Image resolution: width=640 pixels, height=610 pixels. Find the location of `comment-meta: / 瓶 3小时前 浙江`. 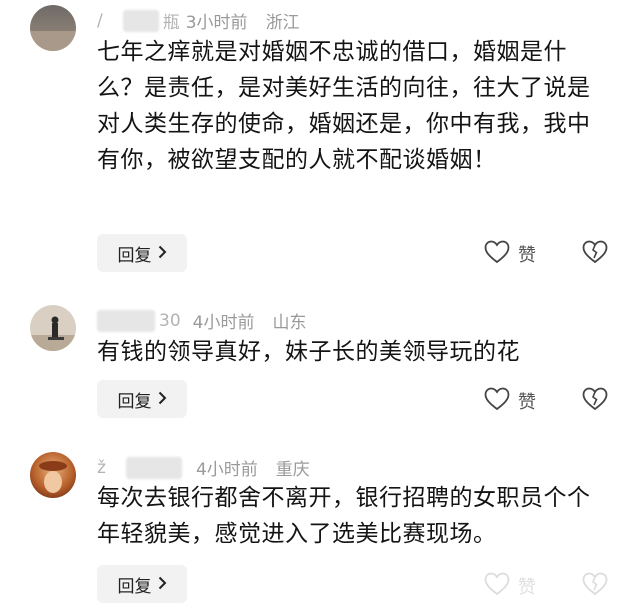

comment-meta: / 瓶 3小时前 浙江 is located at coordinates (198, 20).